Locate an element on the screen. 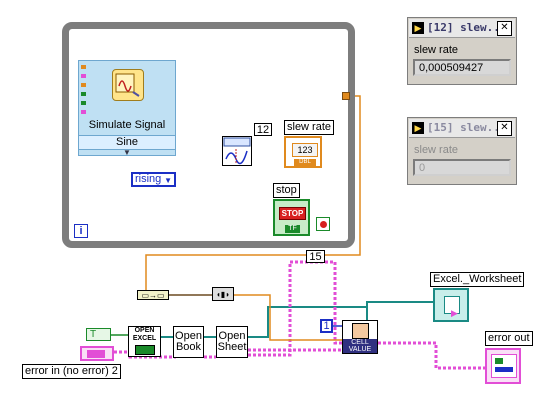 This screenshot has height=401, width=539. probe-window-12-titlebar: ▶ [12] slew... ✕ is located at coordinates (462, 28).